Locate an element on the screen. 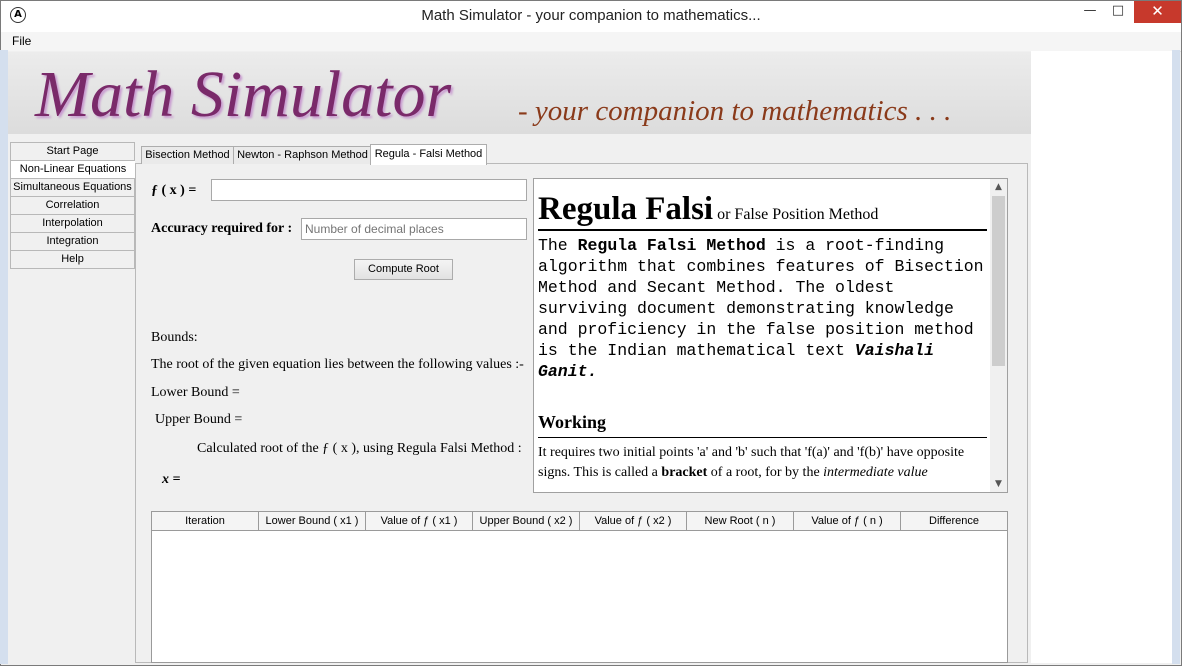  nav-help: Help is located at coordinates (72, 260).